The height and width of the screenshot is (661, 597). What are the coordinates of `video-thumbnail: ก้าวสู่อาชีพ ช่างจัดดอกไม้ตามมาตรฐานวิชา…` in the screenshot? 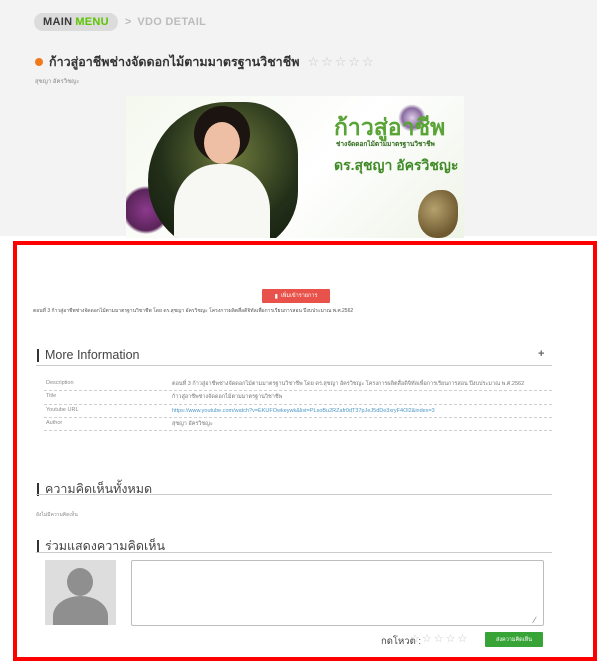 It's located at (295, 167).